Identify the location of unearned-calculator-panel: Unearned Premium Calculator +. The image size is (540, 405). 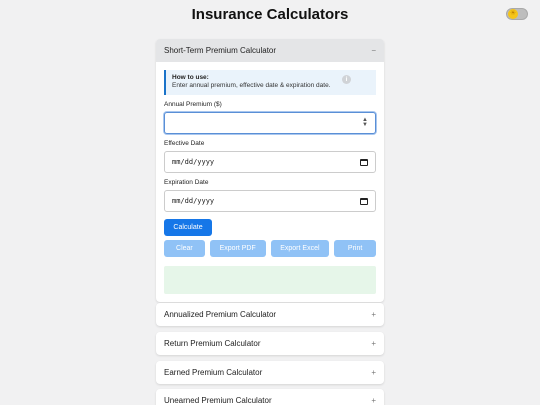
(270, 397).